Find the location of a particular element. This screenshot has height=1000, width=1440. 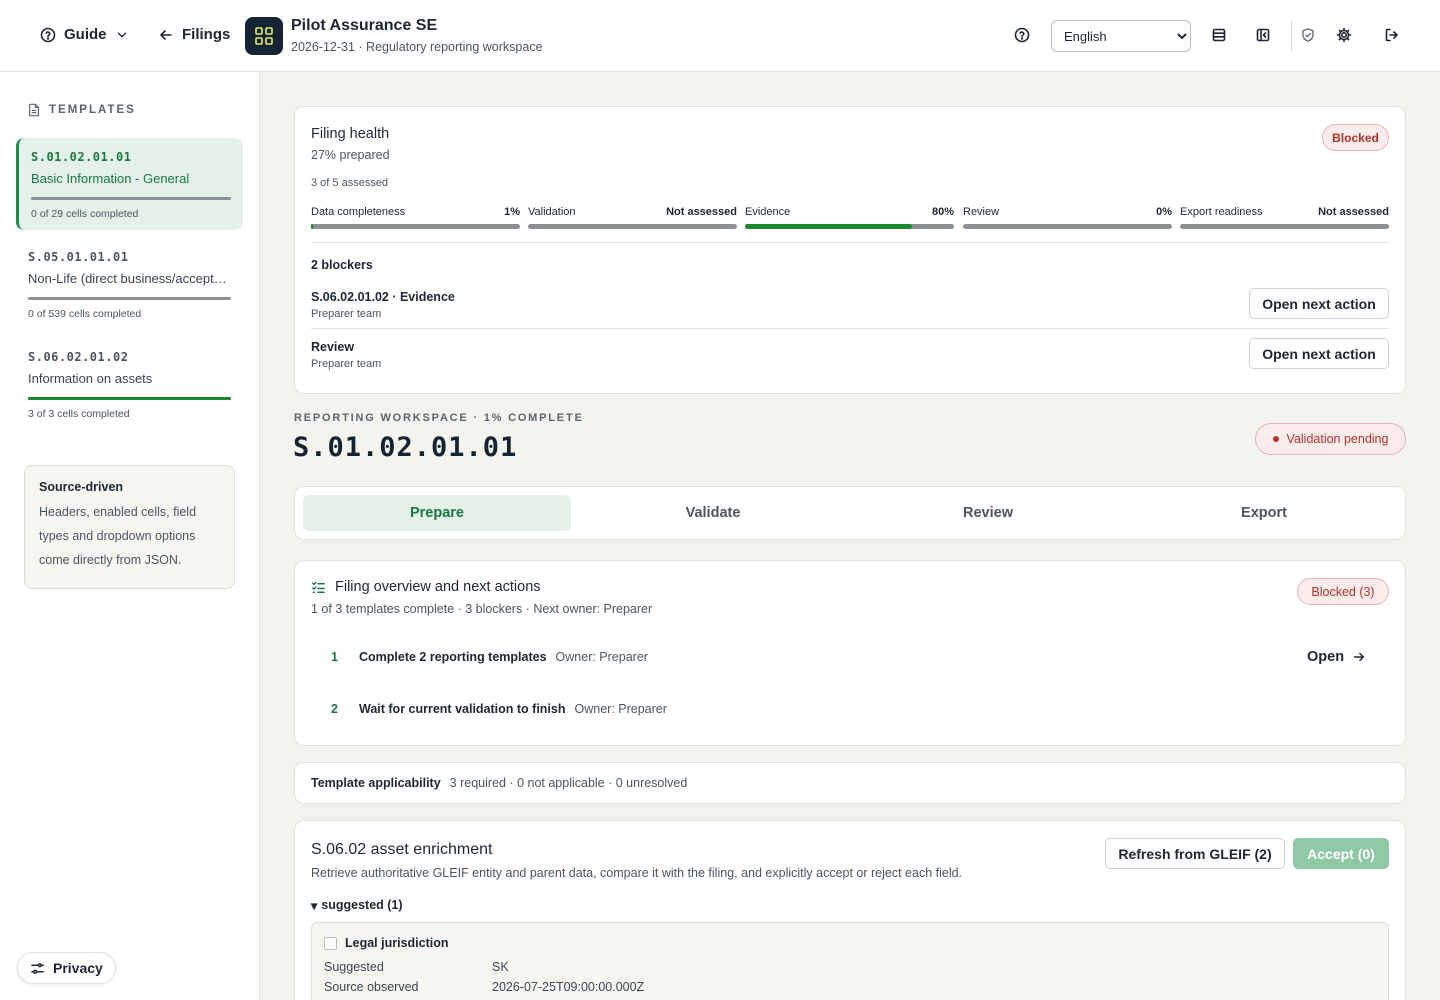

table-view-button is located at coordinates (1219, 35).